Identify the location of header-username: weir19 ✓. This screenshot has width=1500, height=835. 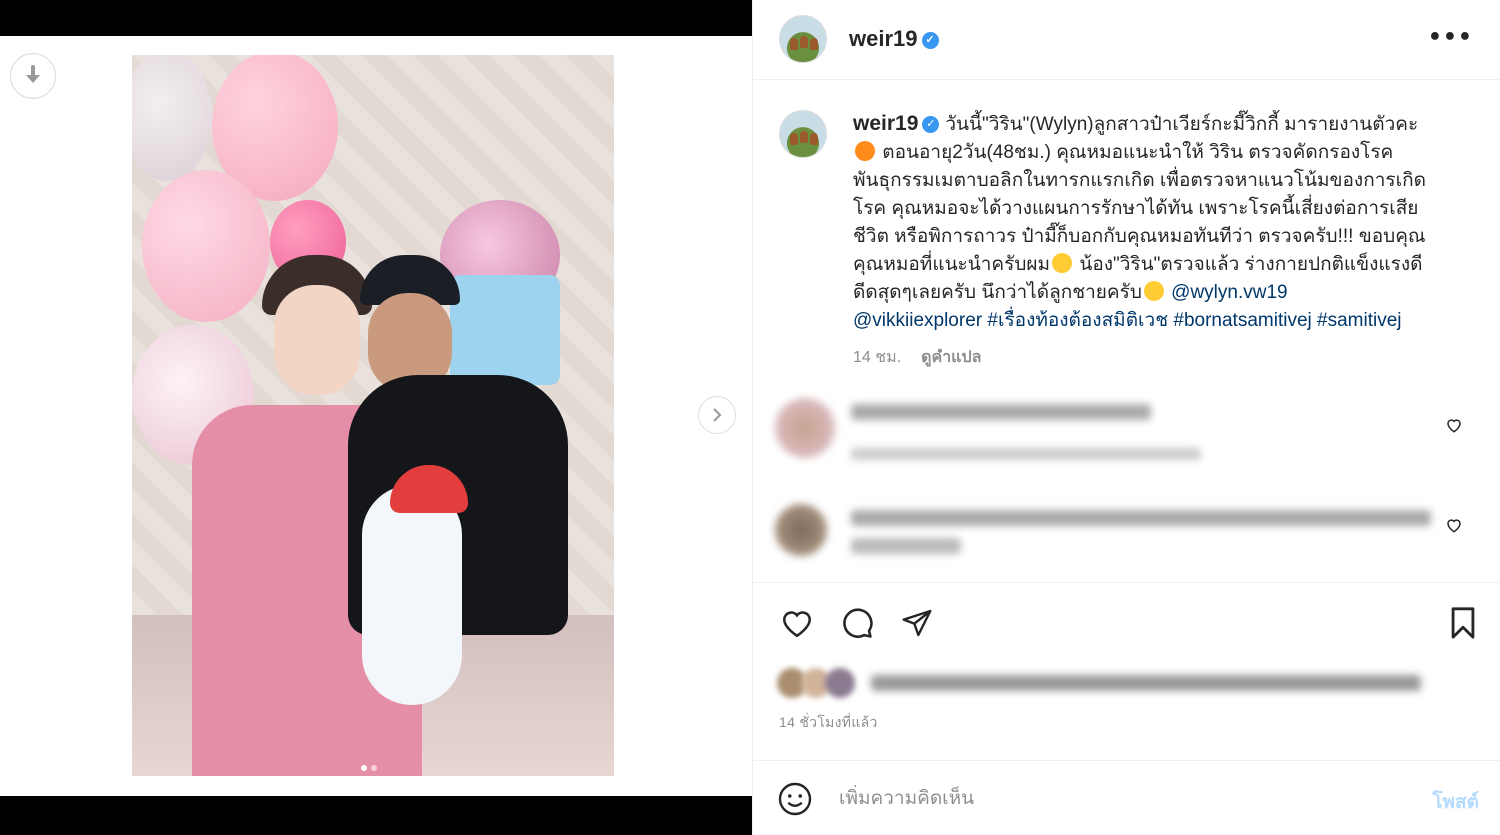
(894, 39).